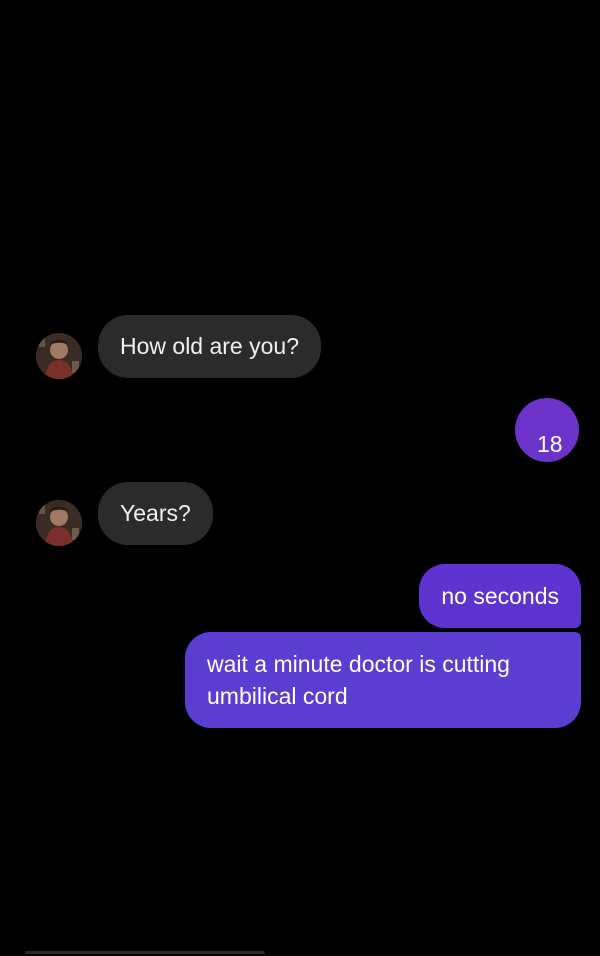  Describe the element at coordinates (145, 952) in the screenshot. I see `home-indicator-bar` at that location.